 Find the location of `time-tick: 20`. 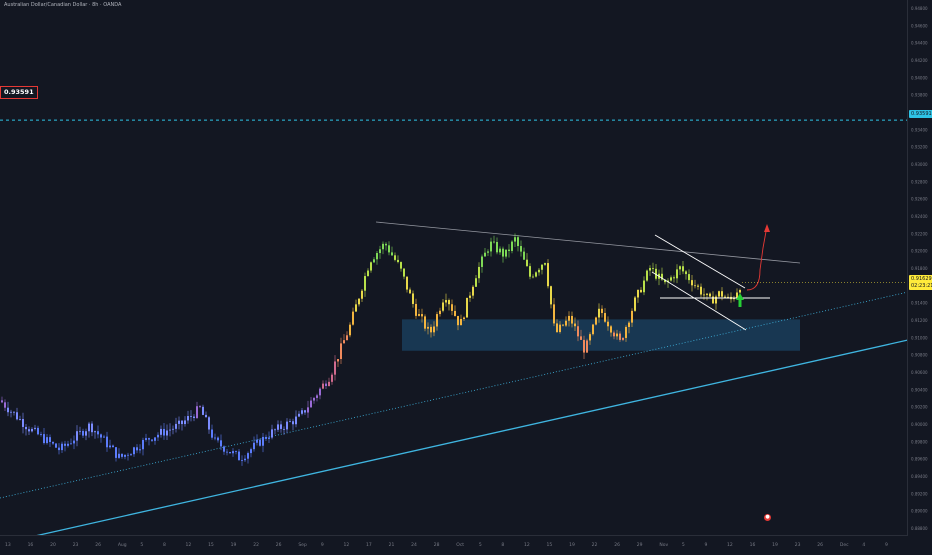

time-tick: 20 is located at coordinates (53, 545).